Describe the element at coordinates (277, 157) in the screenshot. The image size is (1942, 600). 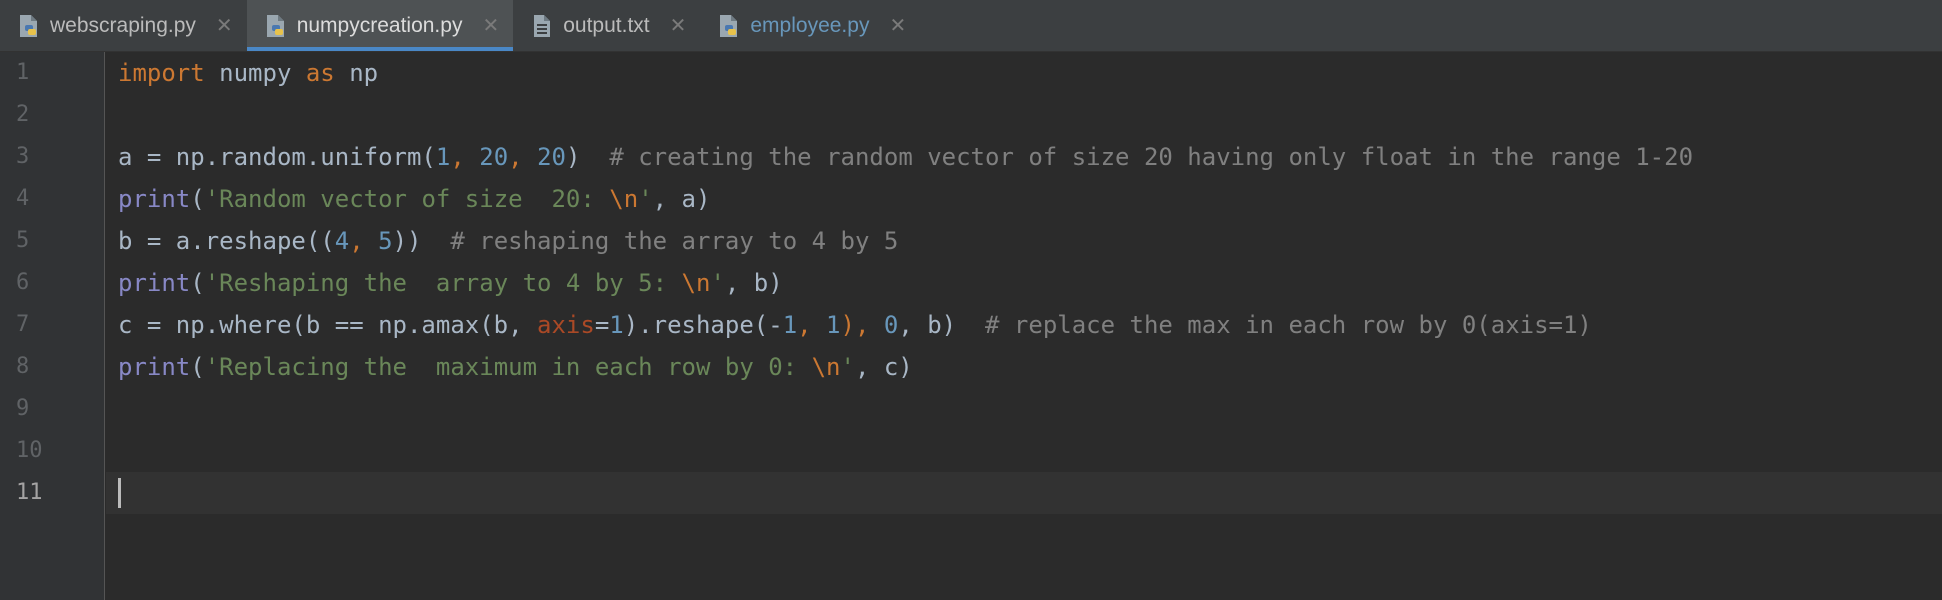
I see `code-text: a = np.random.uniform(` at that location.